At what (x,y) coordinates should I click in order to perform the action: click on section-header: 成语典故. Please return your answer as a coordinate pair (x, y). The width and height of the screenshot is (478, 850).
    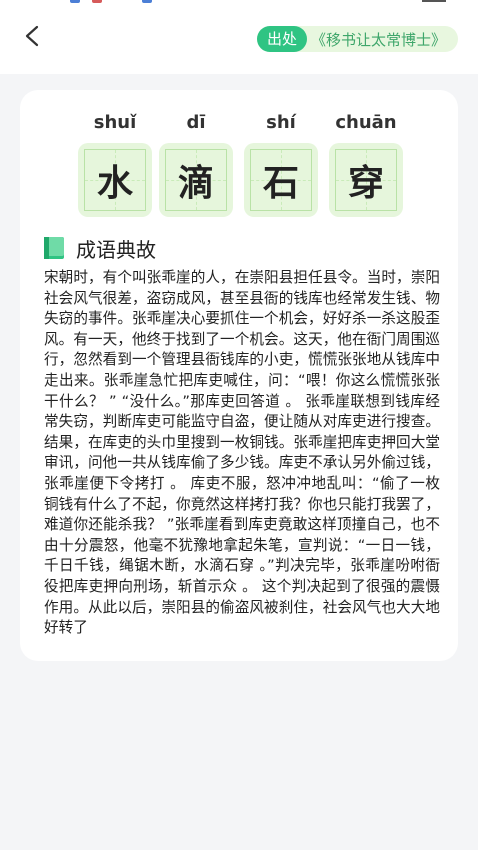
    Looking at the image, I should click on (100, 249).